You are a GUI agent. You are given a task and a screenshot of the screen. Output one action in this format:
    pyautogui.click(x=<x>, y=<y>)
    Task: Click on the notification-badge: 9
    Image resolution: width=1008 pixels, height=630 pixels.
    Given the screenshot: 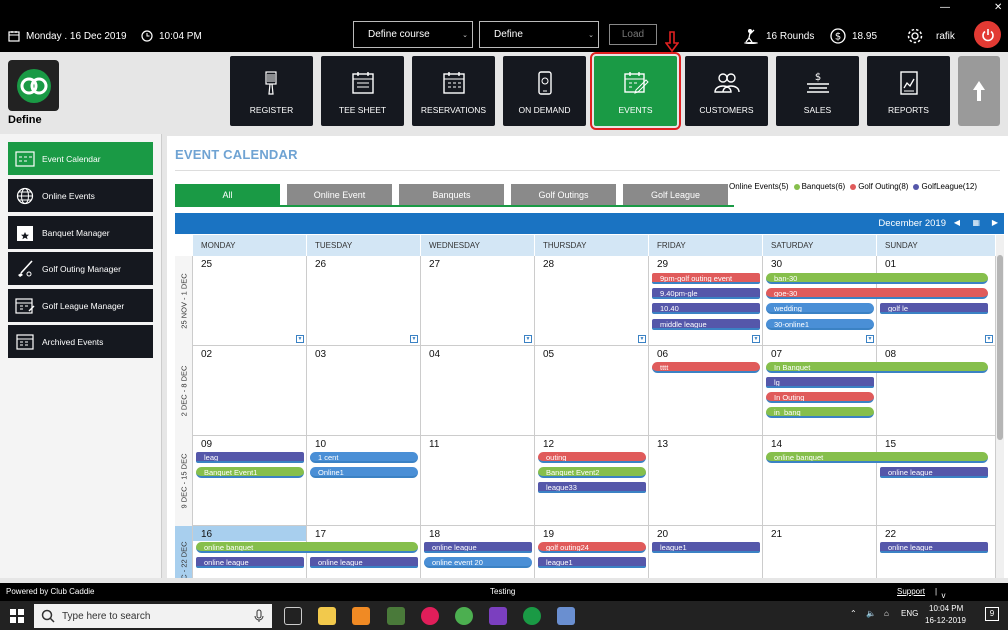 What is the action you would take?
    pyautogui.click(x=992, y=614)
    